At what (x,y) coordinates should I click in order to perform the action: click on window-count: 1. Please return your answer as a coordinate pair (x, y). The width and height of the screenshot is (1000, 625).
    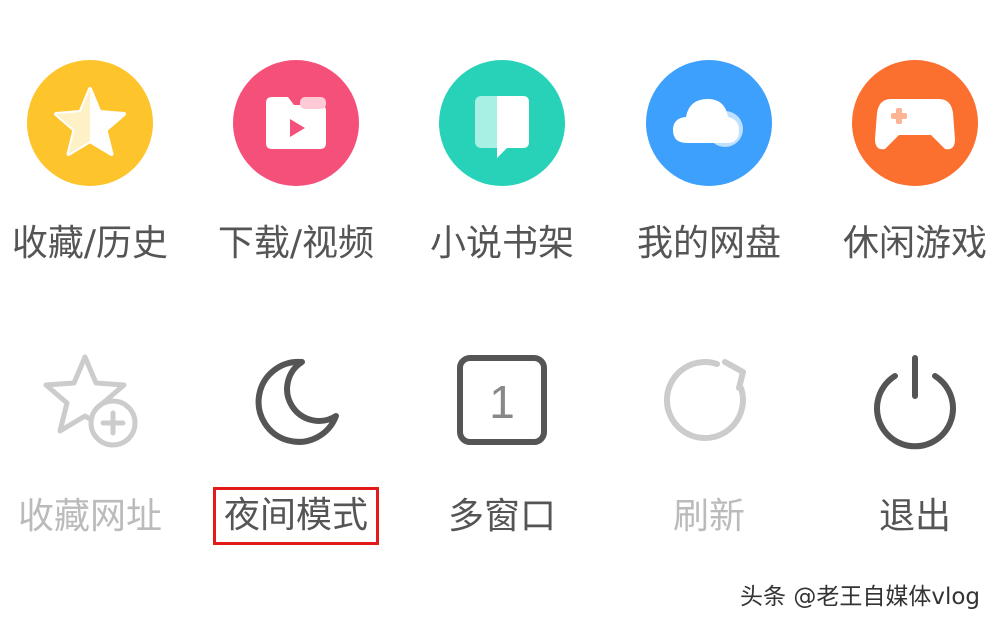
    Looking at the image, I should click on (502, 402).